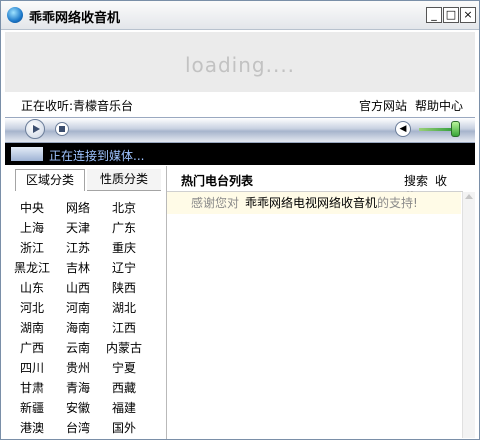  What do you see at coordinates (50, 180) in the screenshot?
I see `tab-region: 区域分类` at bounding box center [50, 180].